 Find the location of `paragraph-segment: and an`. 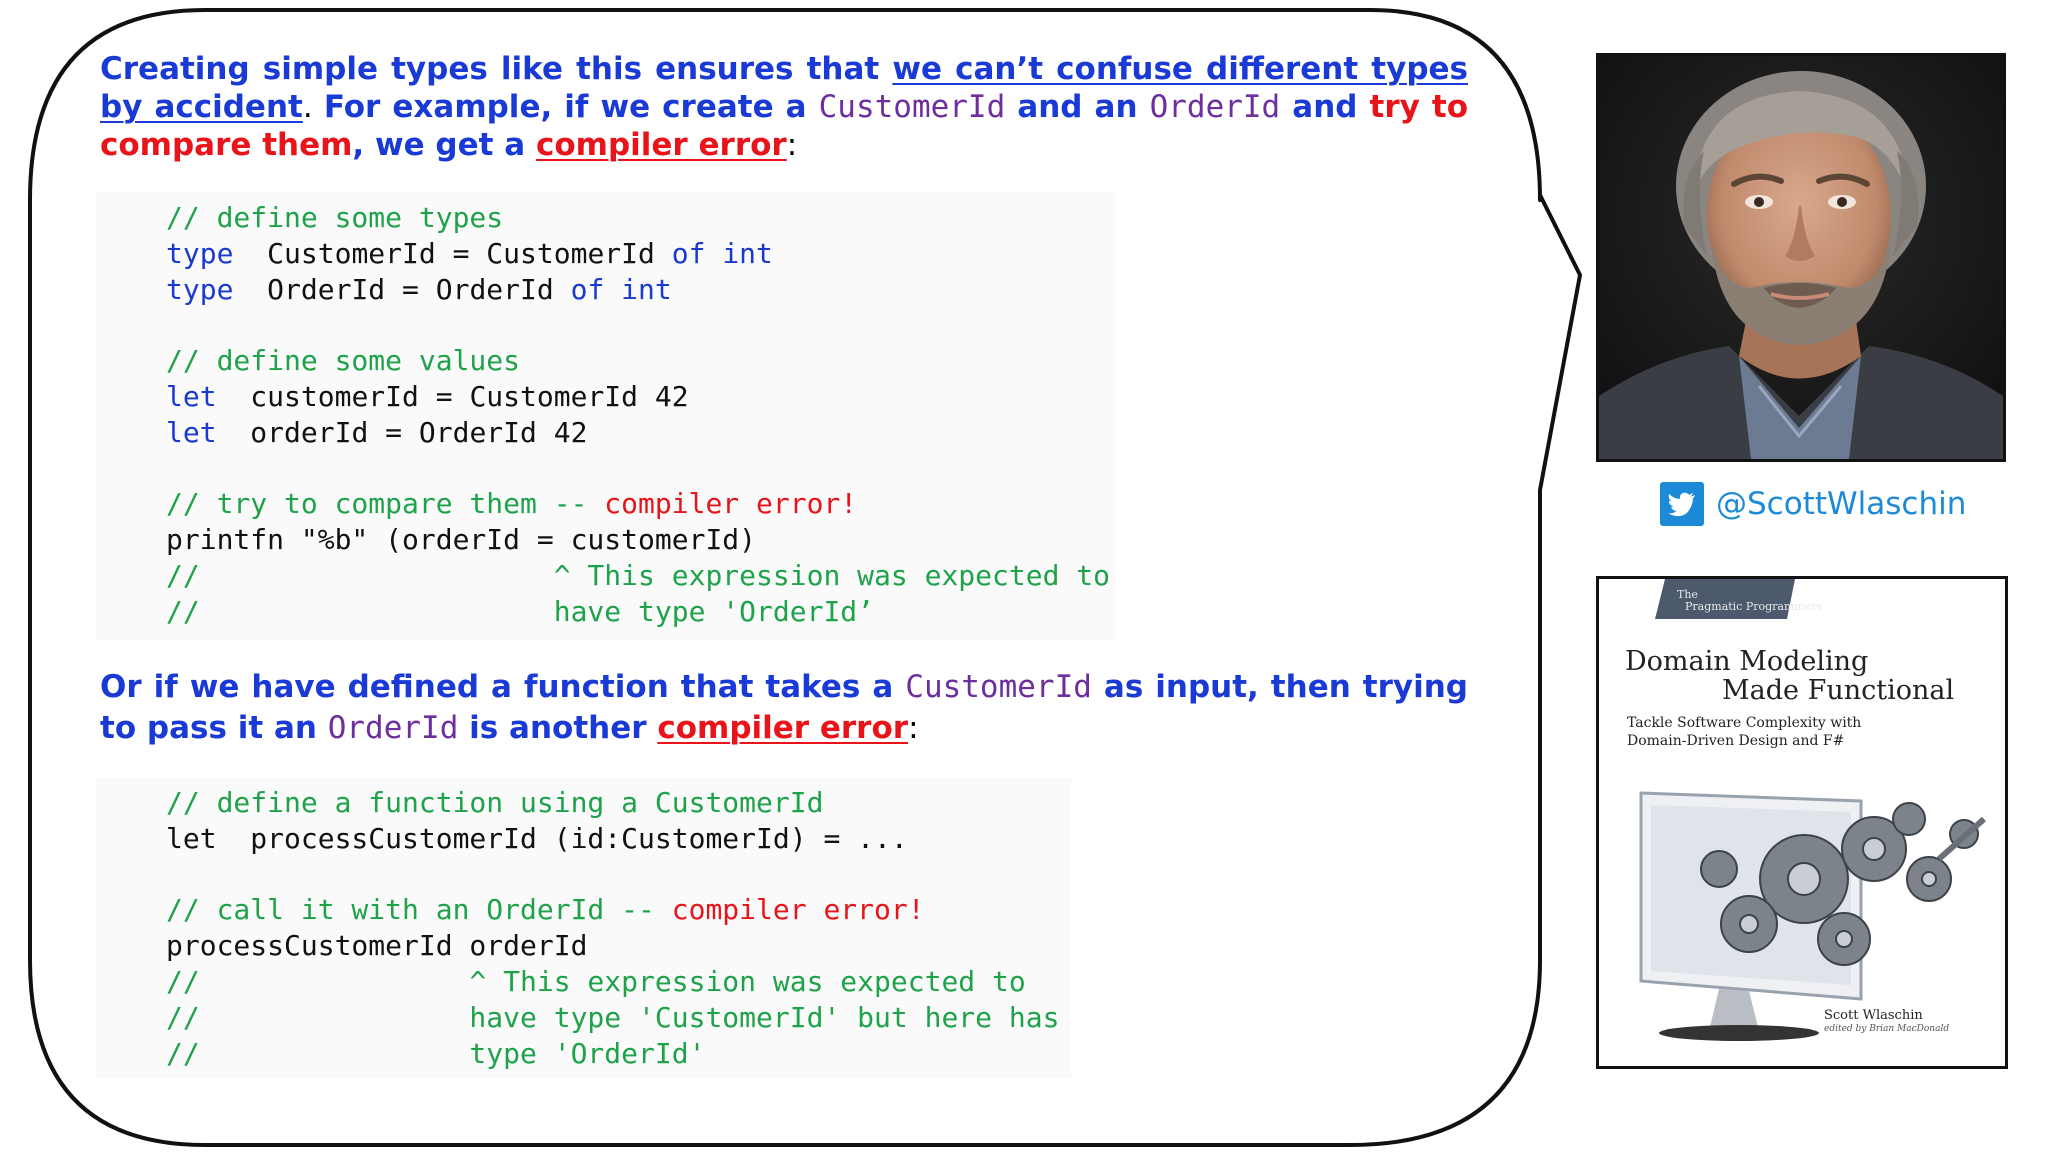

paragraph-segment: and an is located at coordinates (1077, 107).